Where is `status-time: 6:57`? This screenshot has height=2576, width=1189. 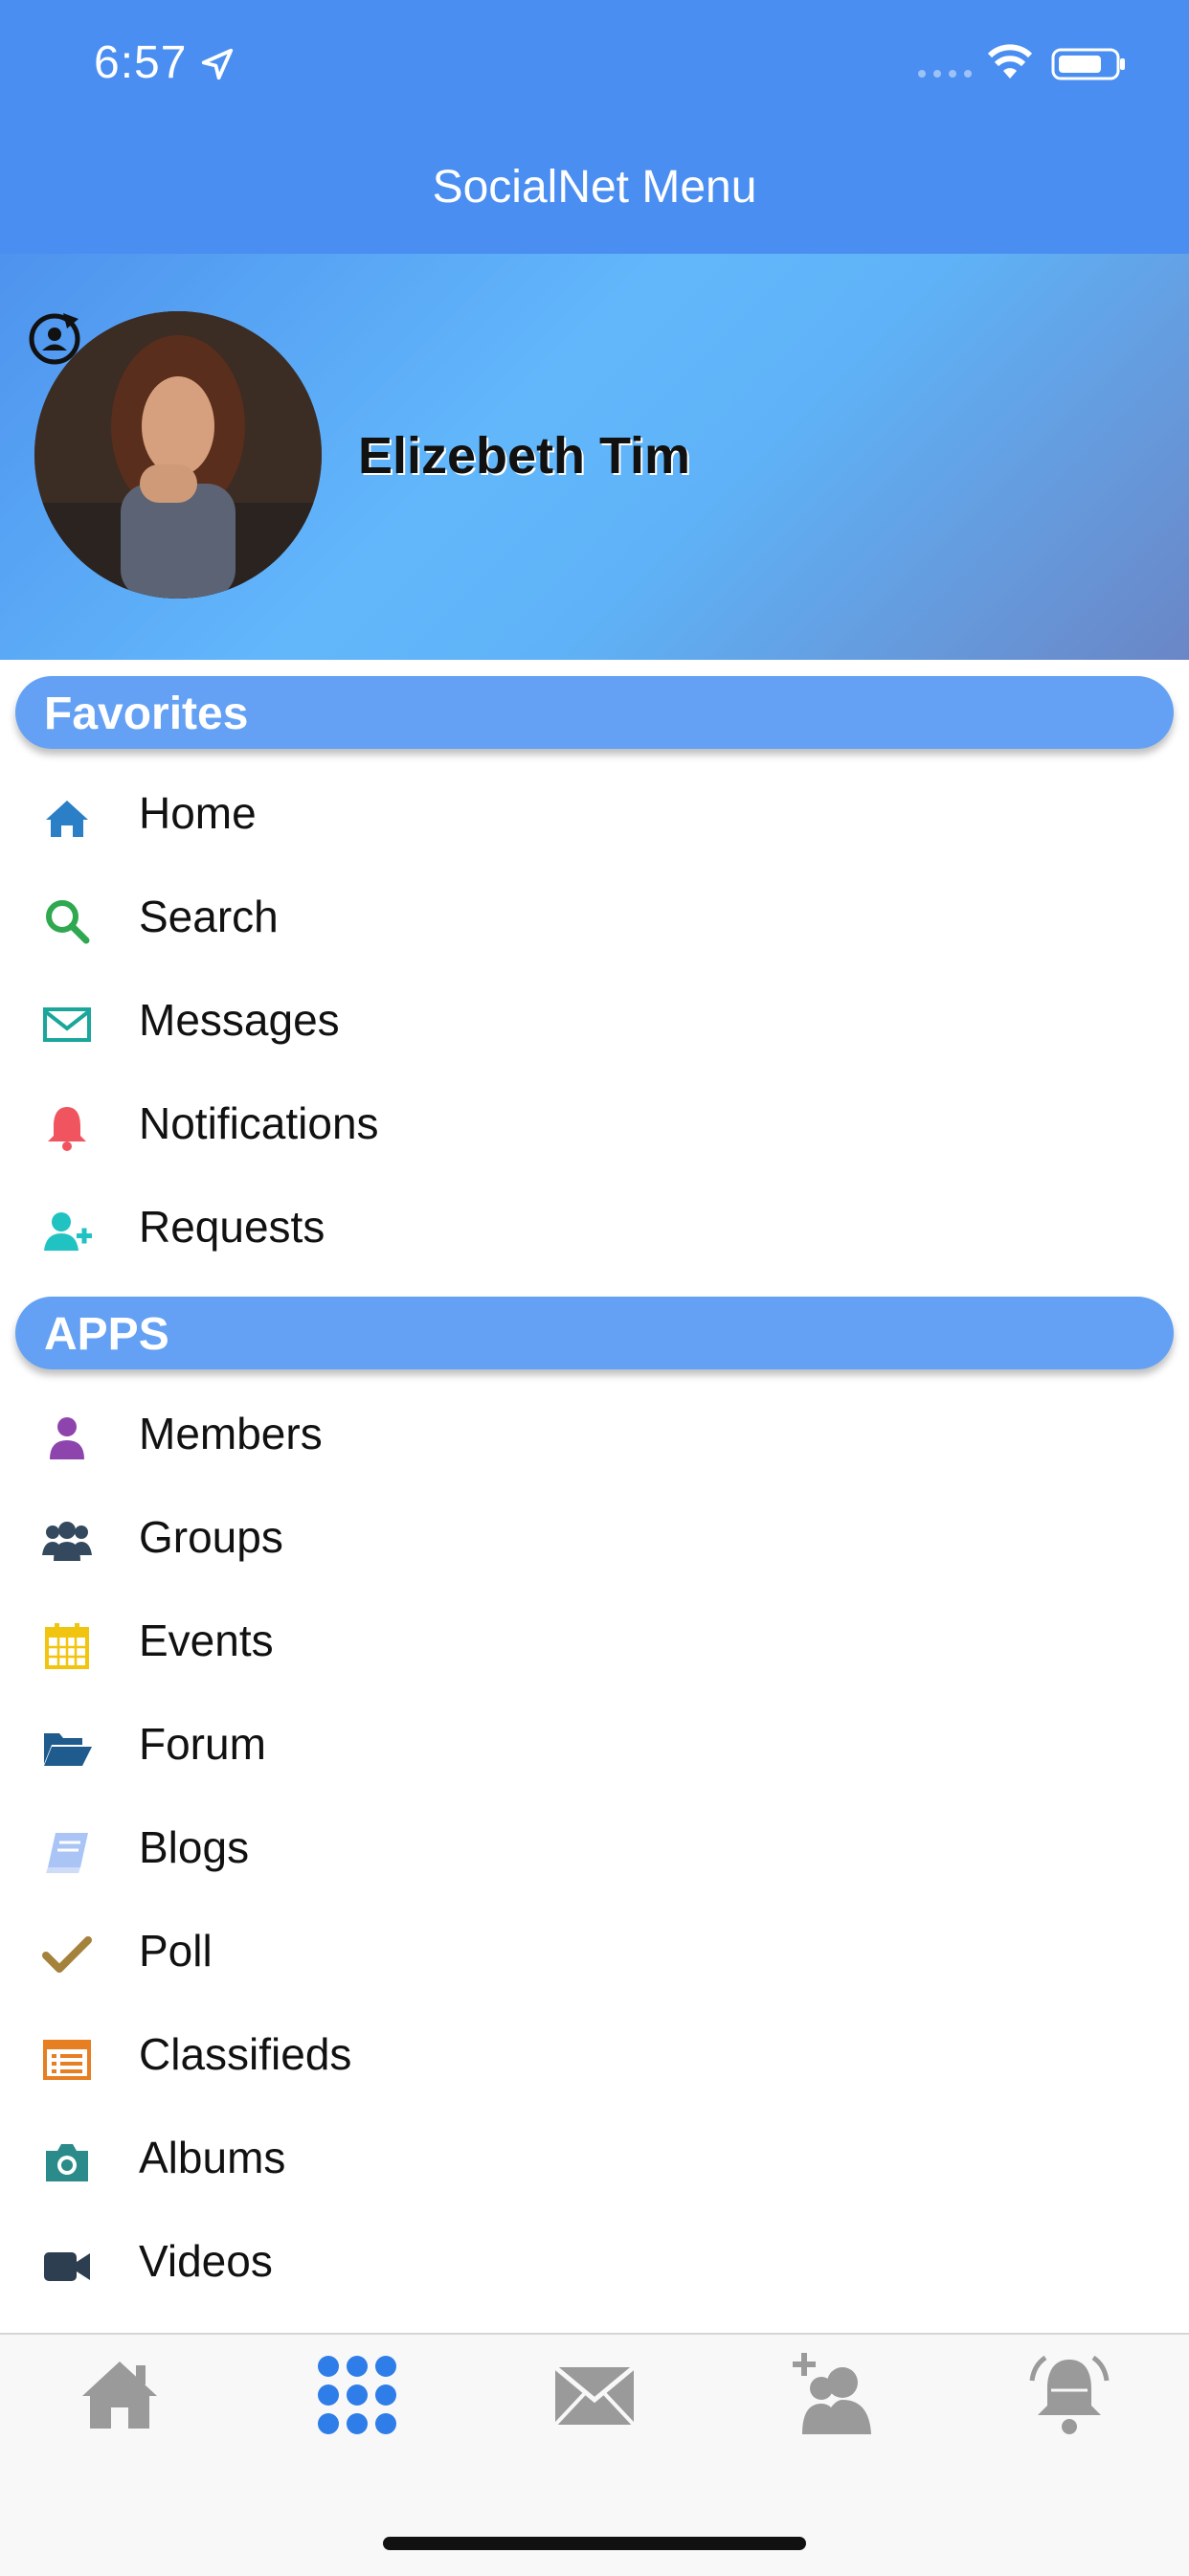 status-time: 6:57 is located at coordinates (141, 62).